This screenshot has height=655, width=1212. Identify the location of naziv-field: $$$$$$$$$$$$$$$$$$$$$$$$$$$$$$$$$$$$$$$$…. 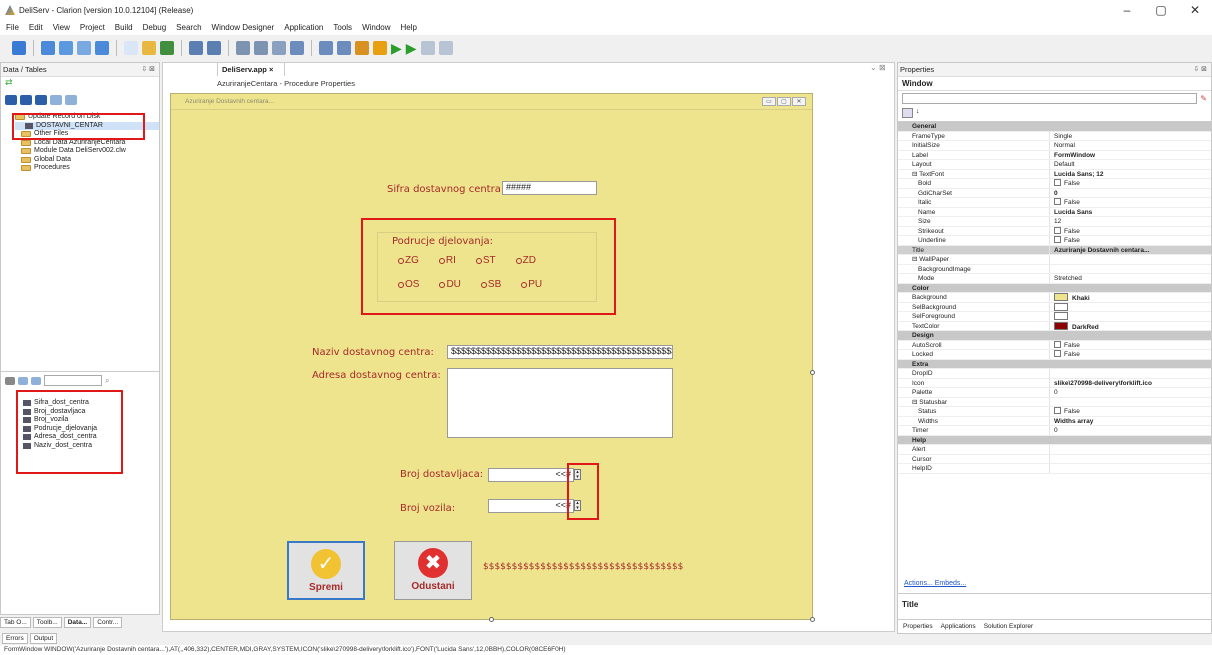
(560, 352).